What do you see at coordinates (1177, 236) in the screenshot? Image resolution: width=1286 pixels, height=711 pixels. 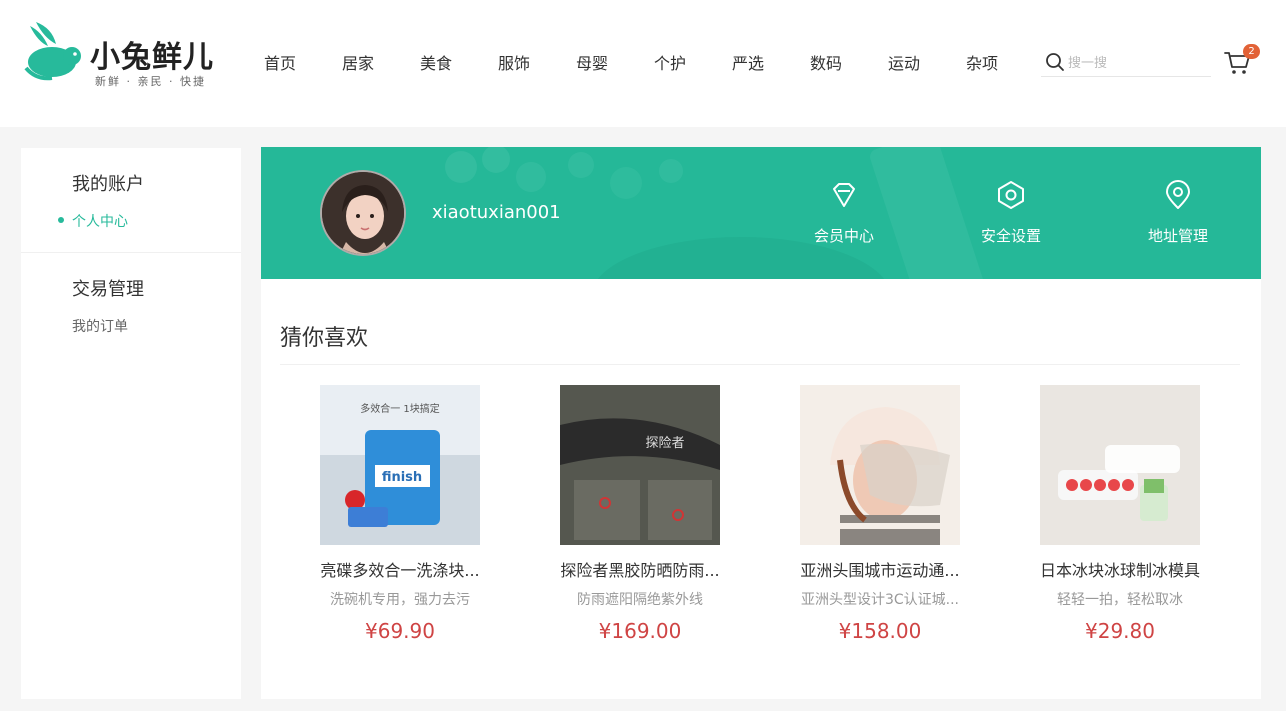 I see `address-management-label: 地址管理` at bounding box center [1177, 236].